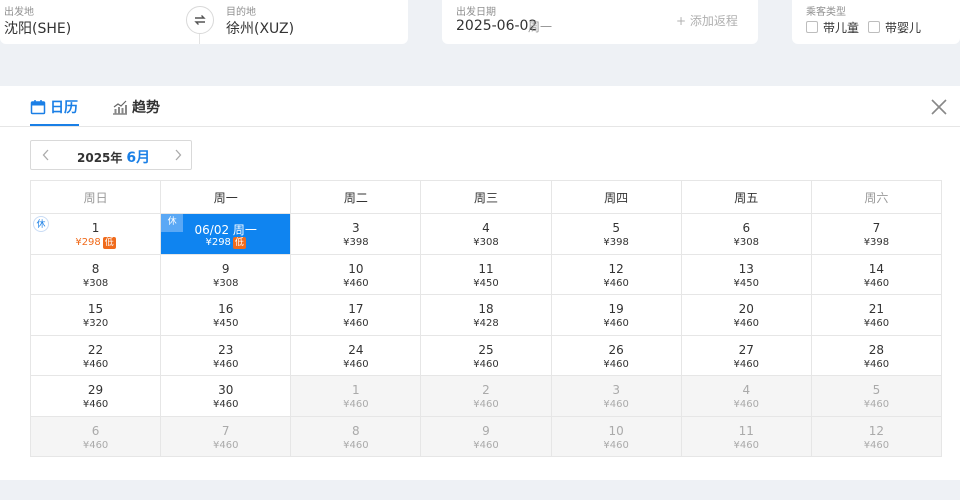  Describe the element at coordinates (616, 309) in the screenshot. I see `day-number: 19` at that location.